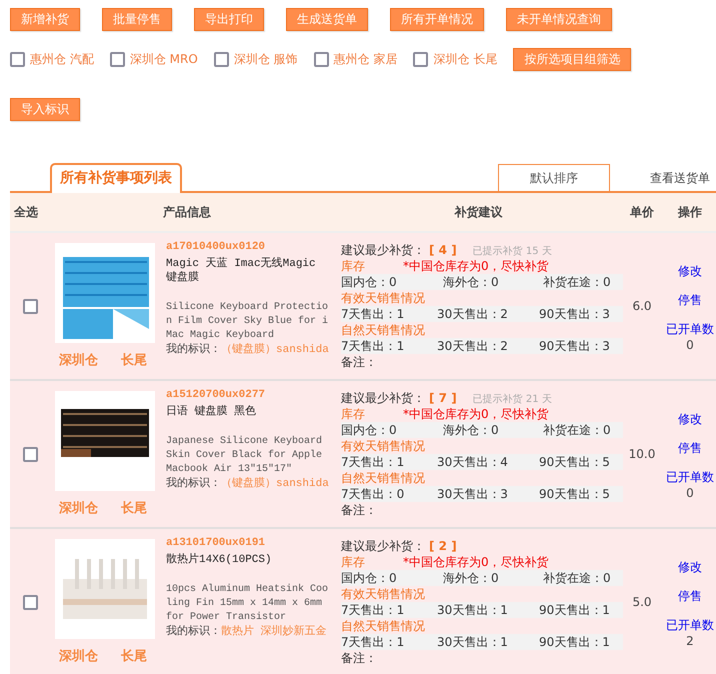  I want to click on sort-button: 默认排序, so click(554, 177).